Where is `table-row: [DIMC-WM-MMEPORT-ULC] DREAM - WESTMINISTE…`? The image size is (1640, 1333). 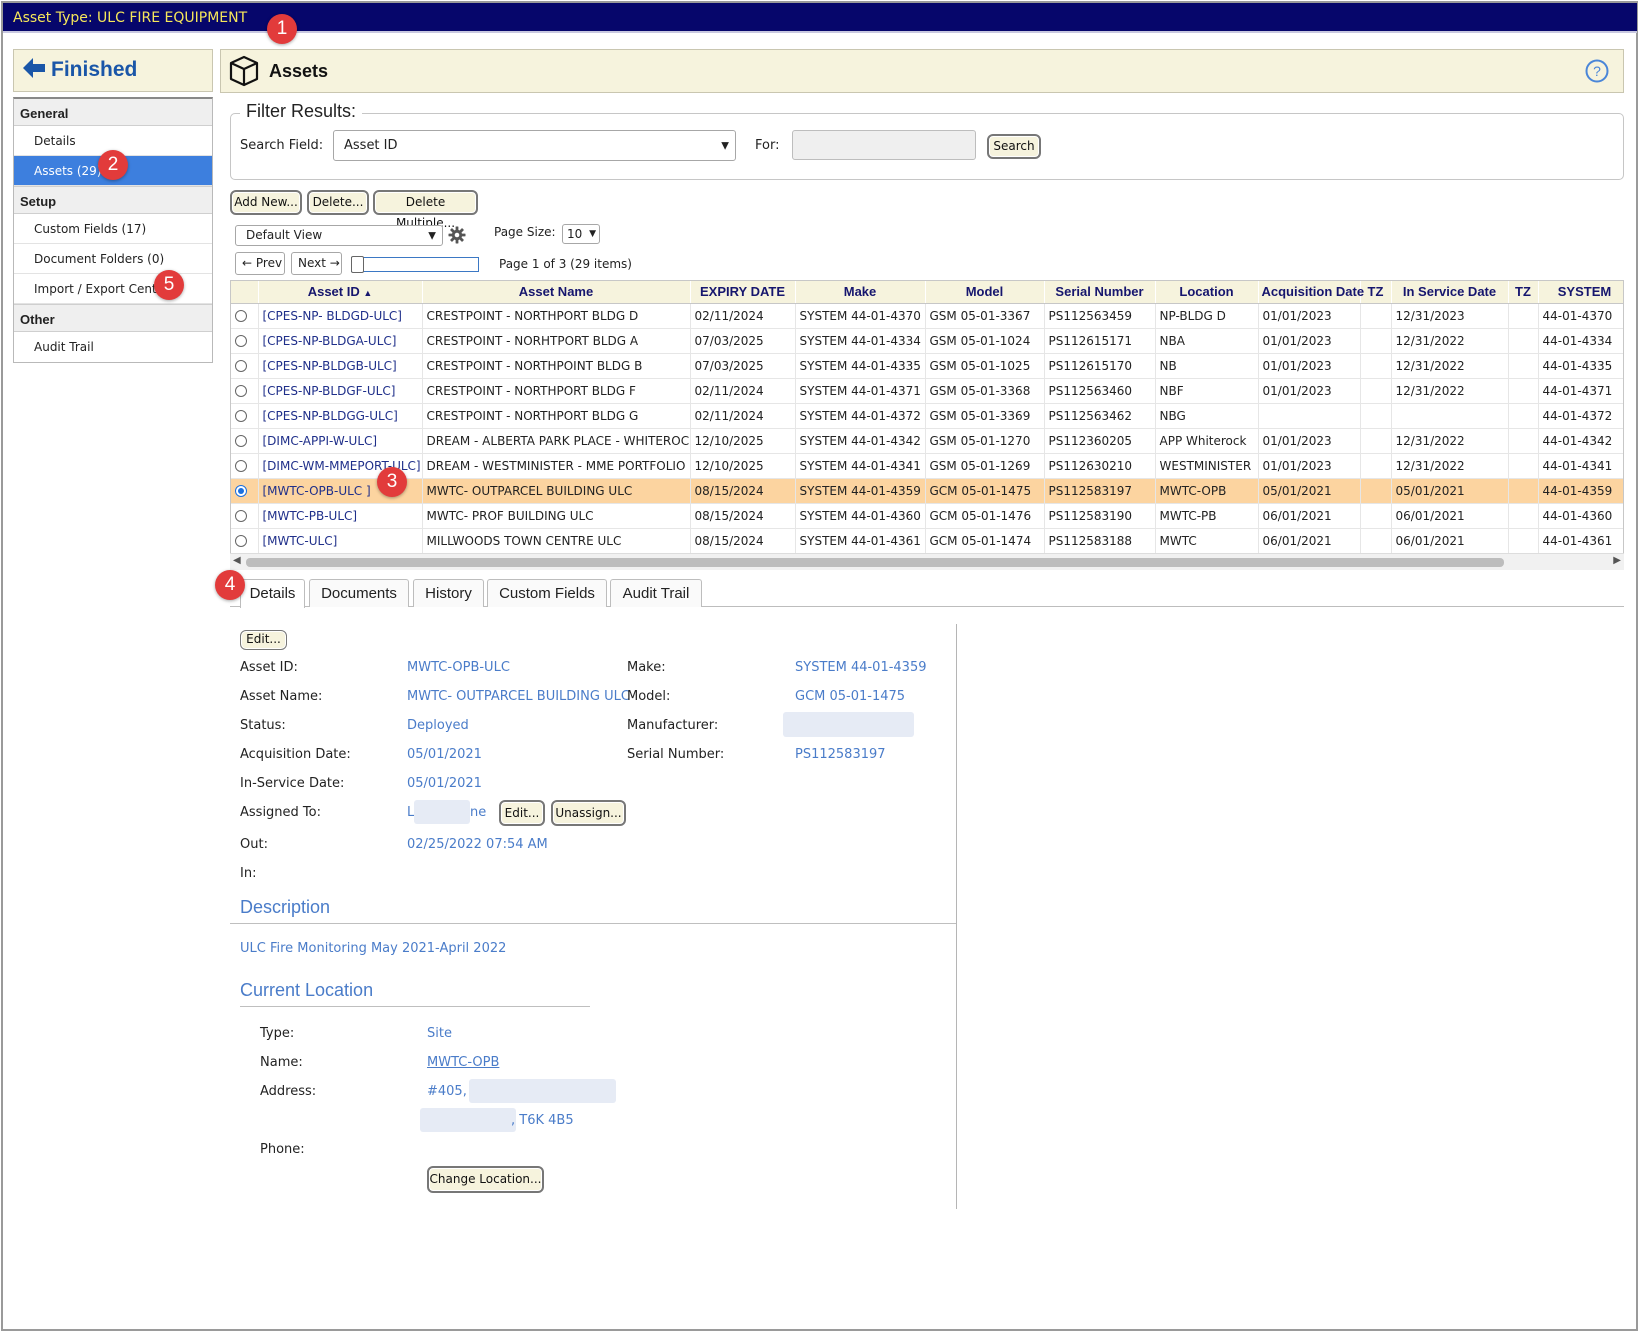 table-row: [DIMC-WM-MMEPORT-ULC] DREAM - WESTMINISTE… is located at coordinates (927, 466).